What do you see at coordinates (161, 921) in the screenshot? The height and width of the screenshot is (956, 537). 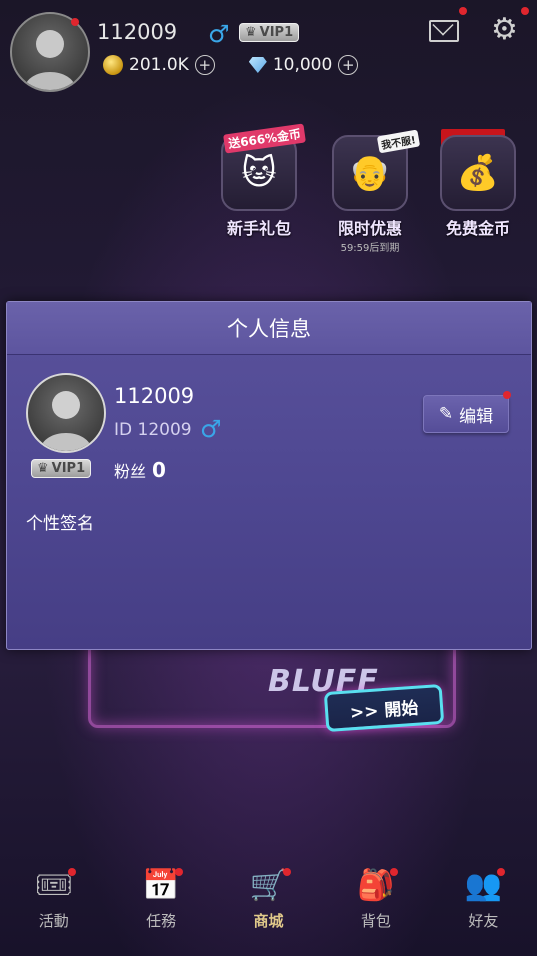 I see `nav-label: 任務` at bounding box center [161, 921].